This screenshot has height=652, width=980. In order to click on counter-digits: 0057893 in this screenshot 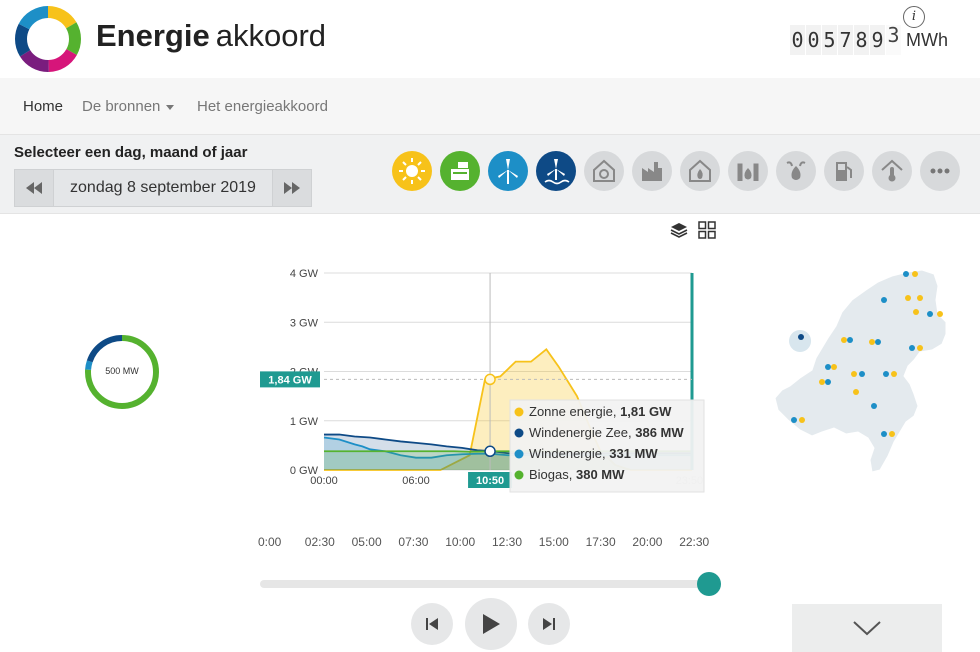, I will do `click(846, 40)`.